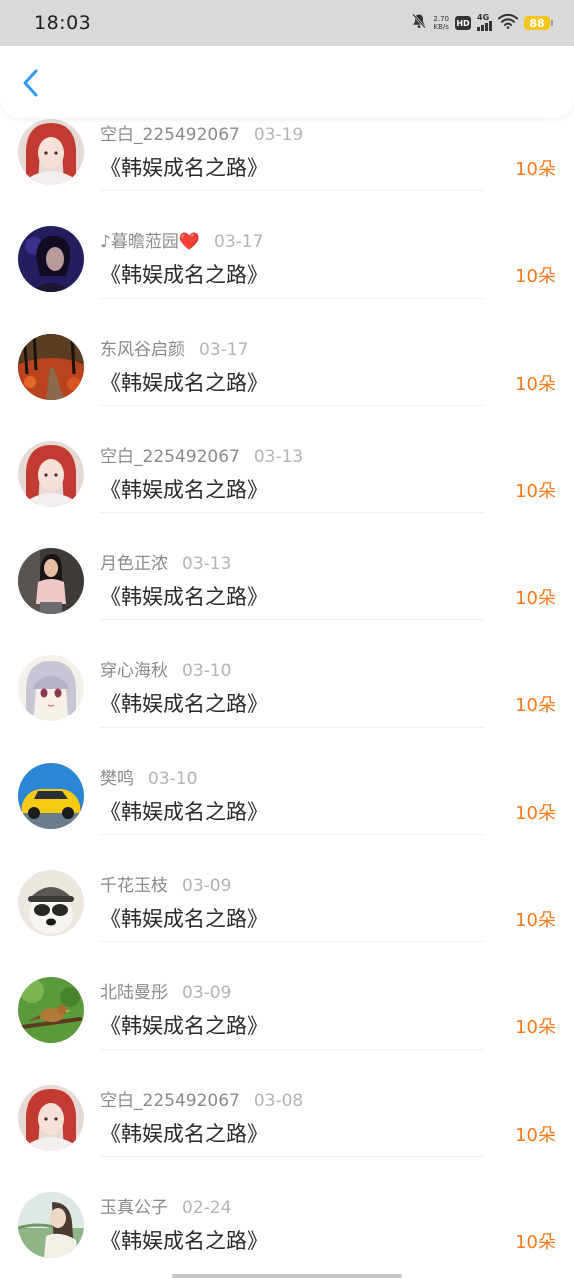 Image resolution: width=574 pixels, height=1280 pixels. I want to click on item-meta: ♪暮曕蒞园❤️ 03-17, so click(181, 242).